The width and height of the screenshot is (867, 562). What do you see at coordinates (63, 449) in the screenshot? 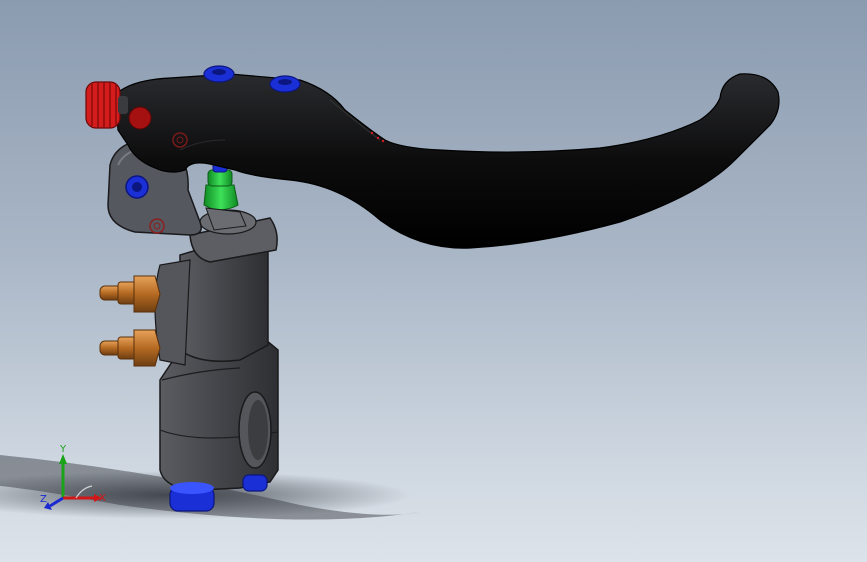
I see `triad-y-label: Y` at bounding box center [63, 449].